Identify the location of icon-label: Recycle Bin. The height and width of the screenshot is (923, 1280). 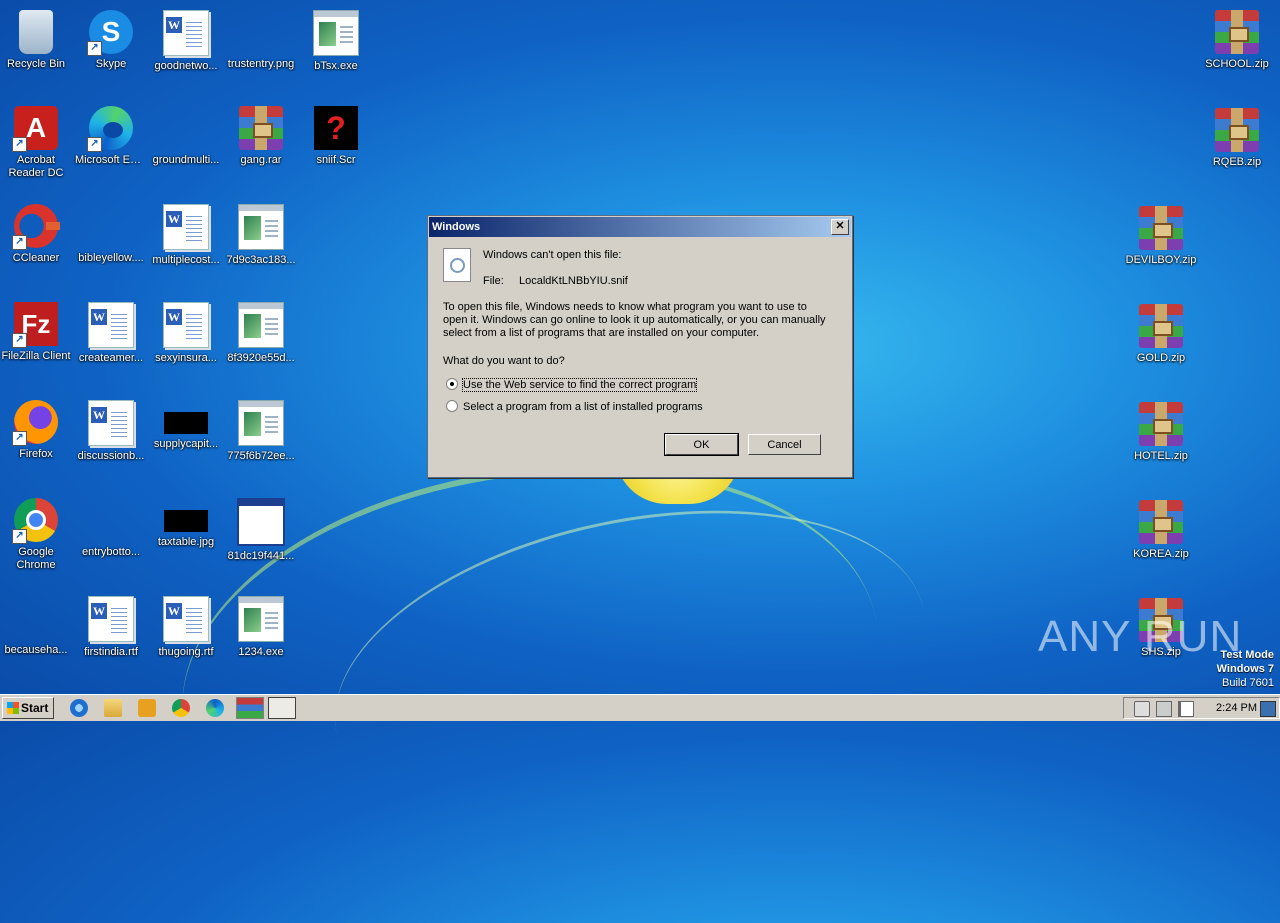
(36, 64).